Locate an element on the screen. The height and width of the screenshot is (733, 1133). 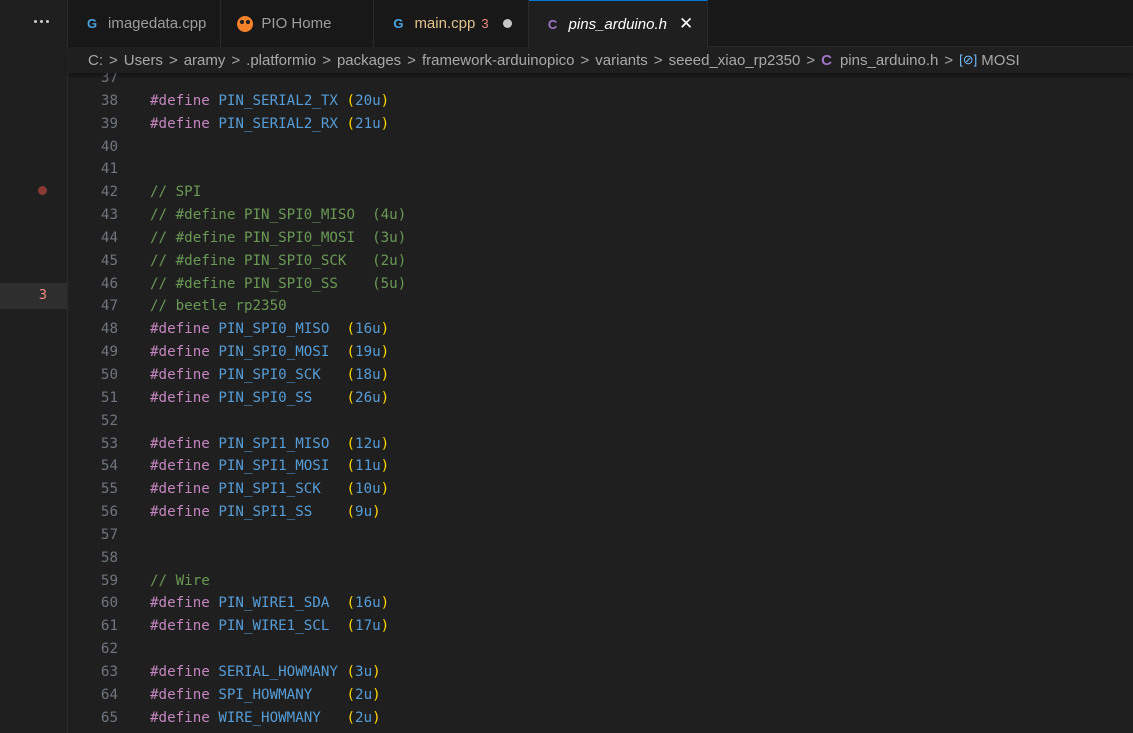
code-line: 51 #define PIN_SPI0_SS (26u) is located at coordinates (600, 398).